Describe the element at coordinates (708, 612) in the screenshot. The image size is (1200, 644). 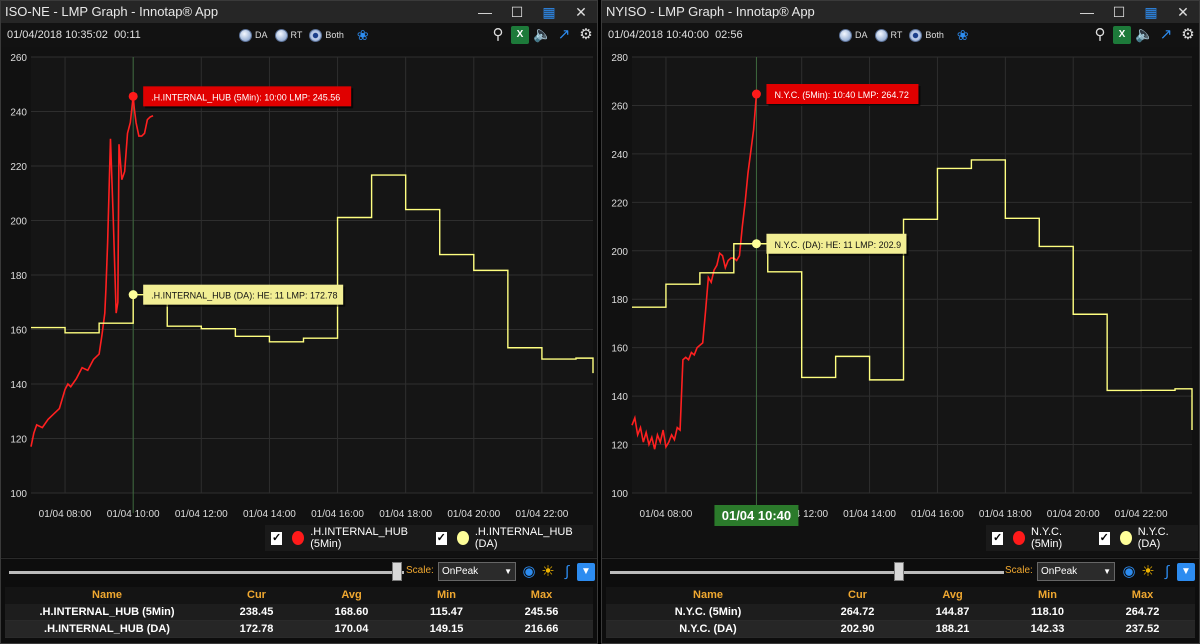
I see `cell-name: N.Y.C. (5Min)` at that location.